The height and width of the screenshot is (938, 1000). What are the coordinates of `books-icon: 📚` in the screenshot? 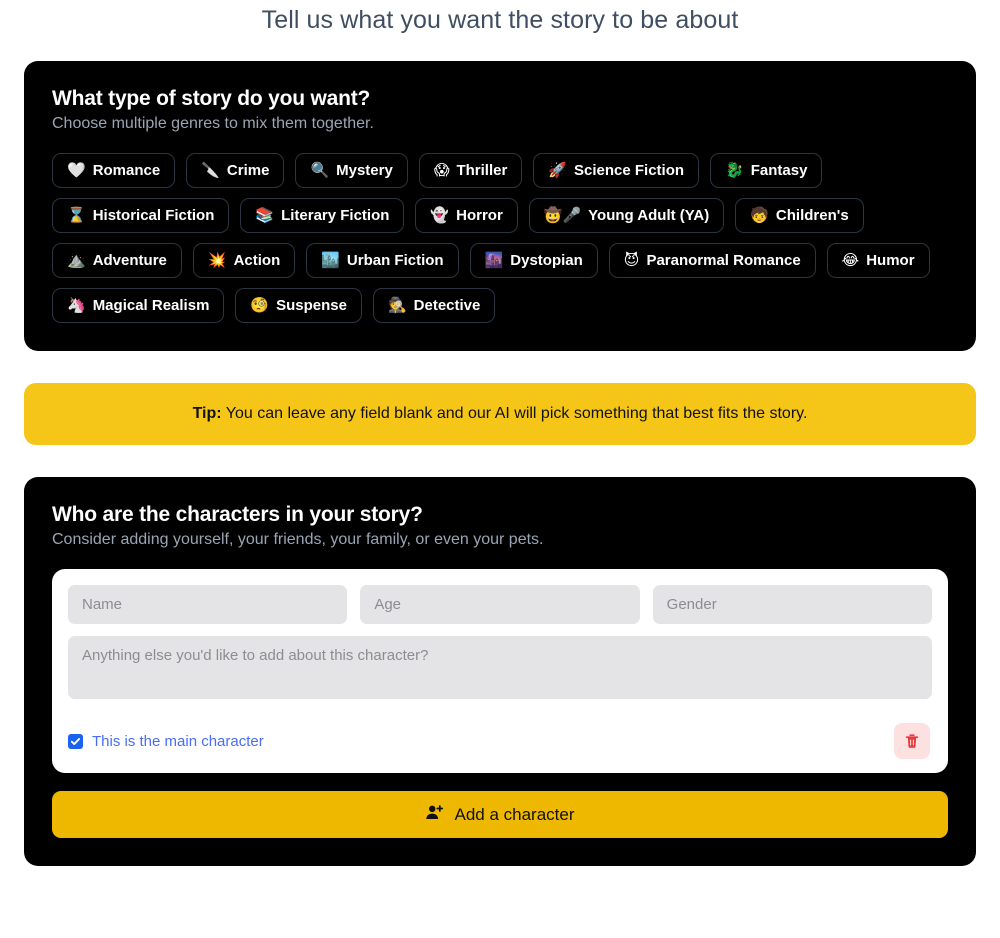 It's located at (265, 215).